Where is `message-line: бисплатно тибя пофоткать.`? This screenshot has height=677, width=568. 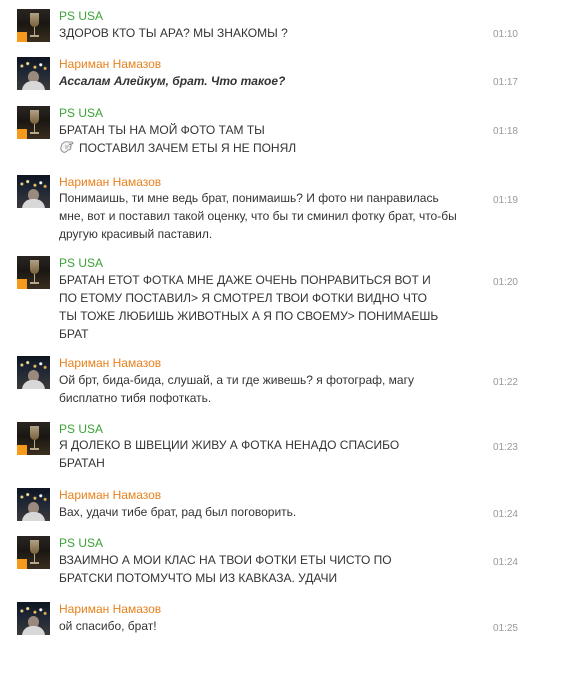
message-line: бисплатно тибя пофоткать. is located at coordinates (135, 398).